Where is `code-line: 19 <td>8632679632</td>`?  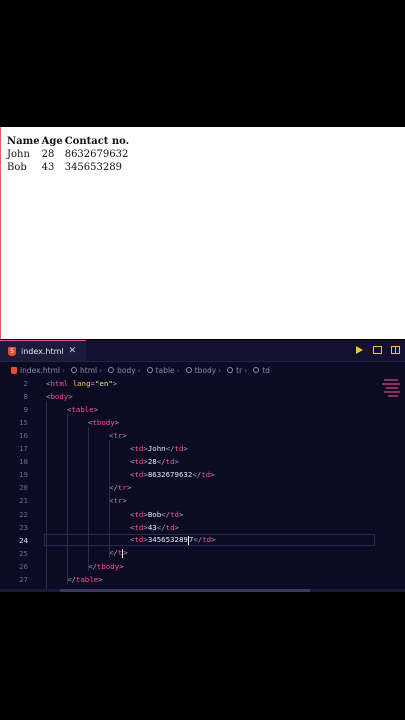 code-line: 19 <td>8632679632</td> is located at coordinates (202, 474).